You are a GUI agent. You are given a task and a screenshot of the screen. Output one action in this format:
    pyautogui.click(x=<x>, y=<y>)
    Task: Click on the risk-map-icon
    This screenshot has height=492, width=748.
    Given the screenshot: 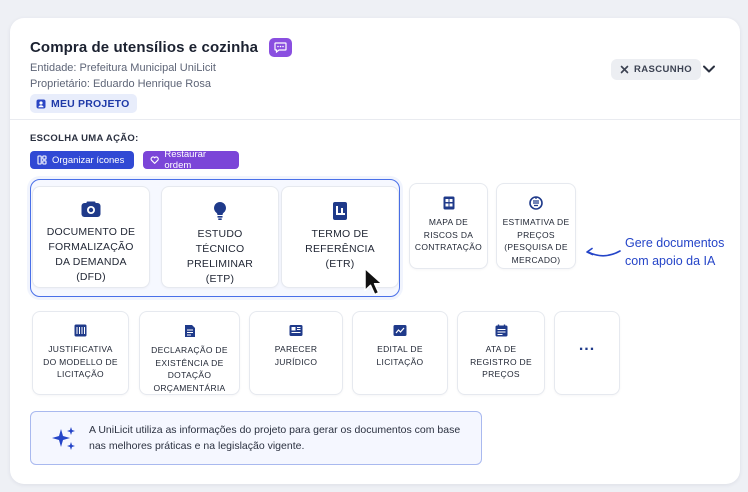 What is the action you would take?
    pyautogui.click(x=448, y=203)
    